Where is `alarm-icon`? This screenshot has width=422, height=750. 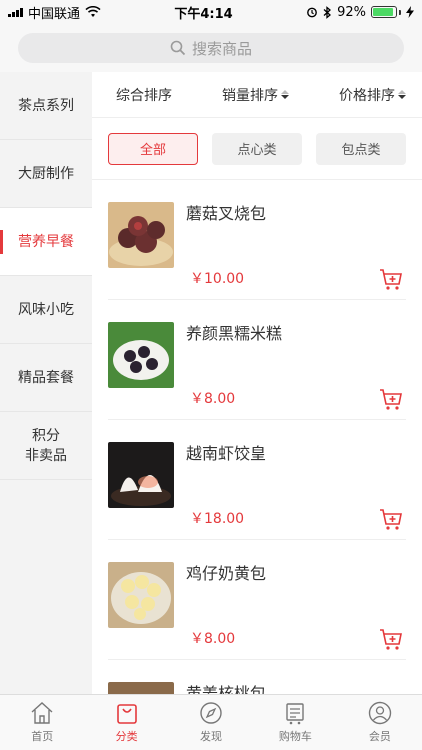
alarm-icon is located at coordinates (312, 12).